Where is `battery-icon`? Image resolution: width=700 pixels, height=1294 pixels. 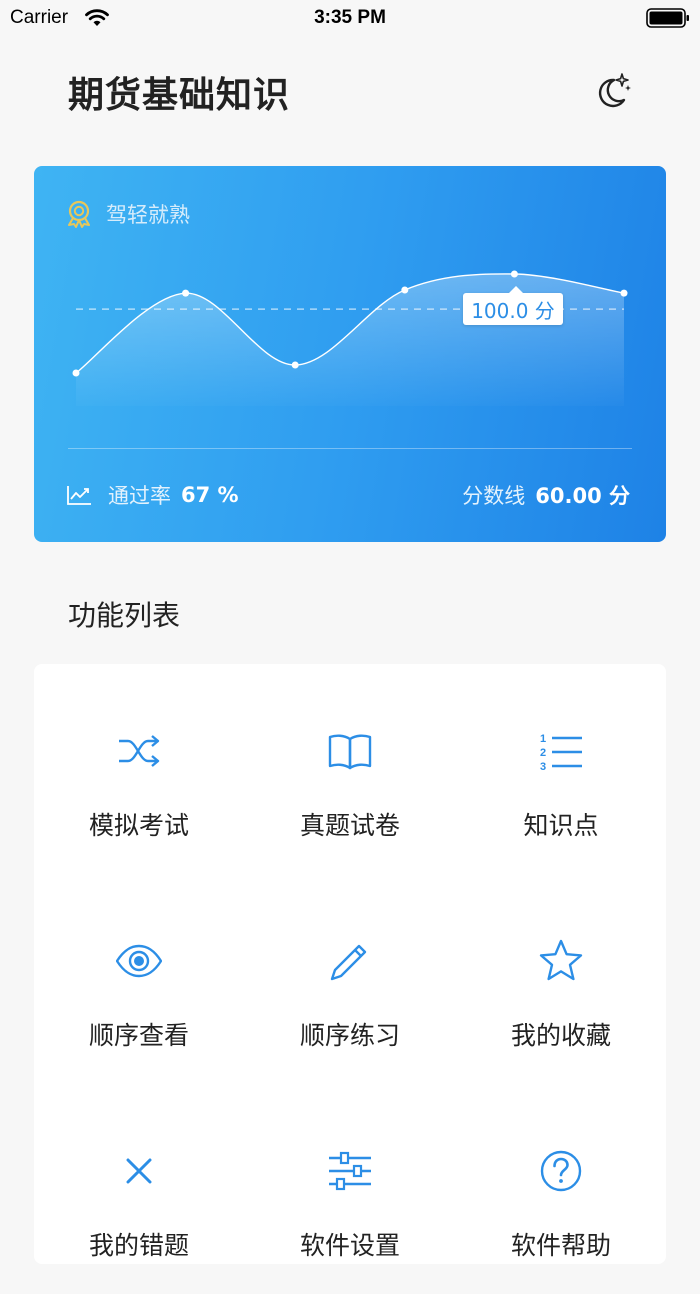 battery-icon is located at coordinates (667, 18).